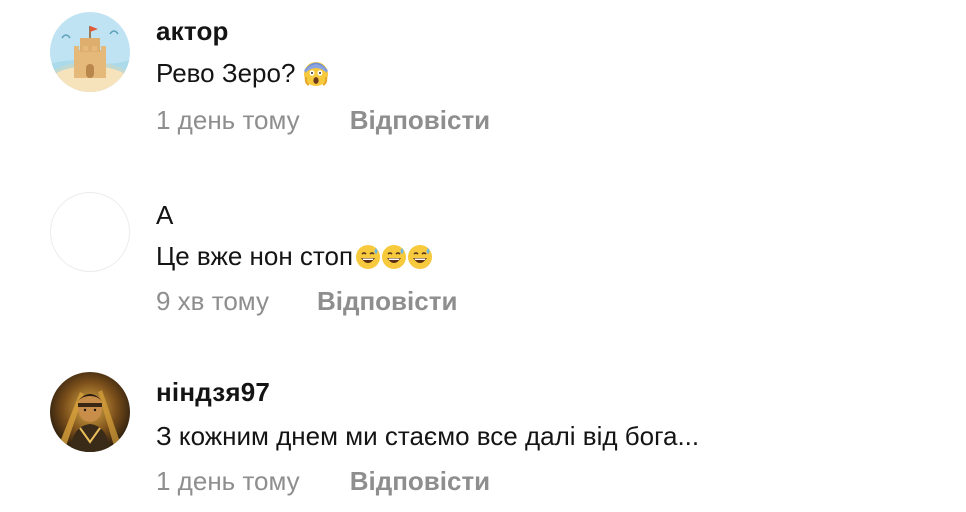 The image size is (966, 512). I want to click on comment-text-content: Це вже нон стоп, so click(255, 256).